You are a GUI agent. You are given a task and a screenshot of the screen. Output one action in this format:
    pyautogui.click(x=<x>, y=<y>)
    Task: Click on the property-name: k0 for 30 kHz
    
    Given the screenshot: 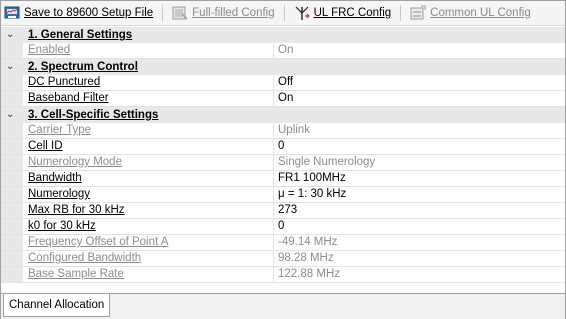 What is the action you would take?
    pyautogui.click(x=62, y=226)
    